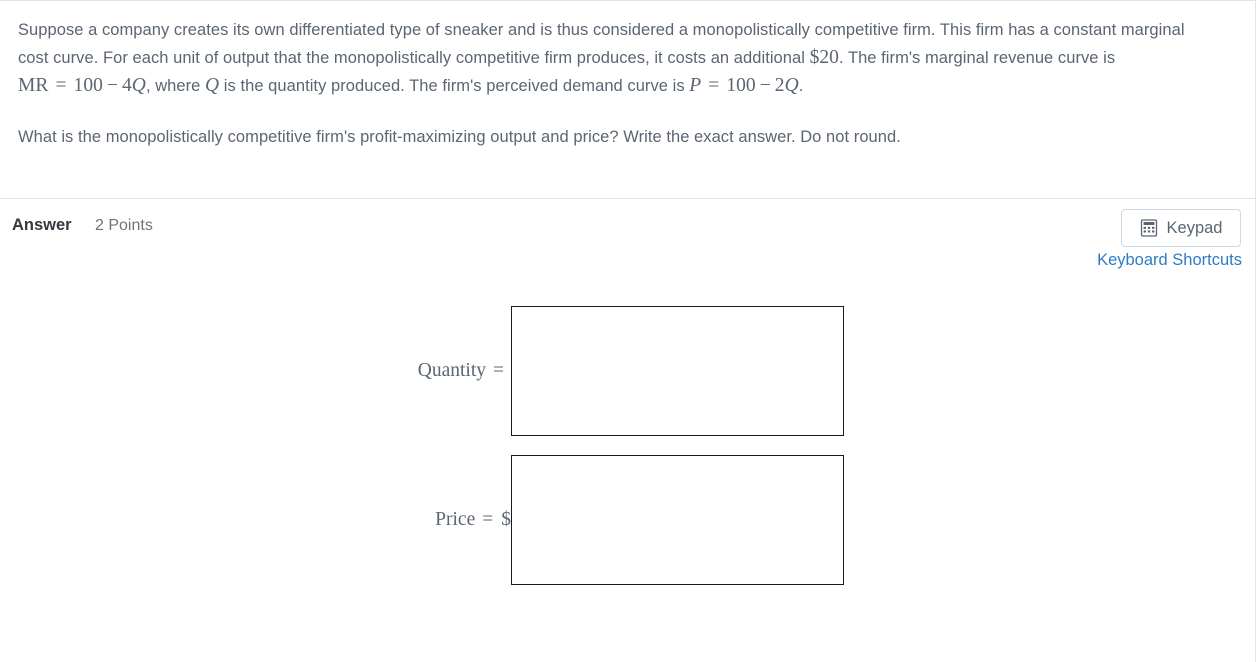 This screenshot has height=662, width=1256. I want to click on p-intercept: 100, so click(741, 85).